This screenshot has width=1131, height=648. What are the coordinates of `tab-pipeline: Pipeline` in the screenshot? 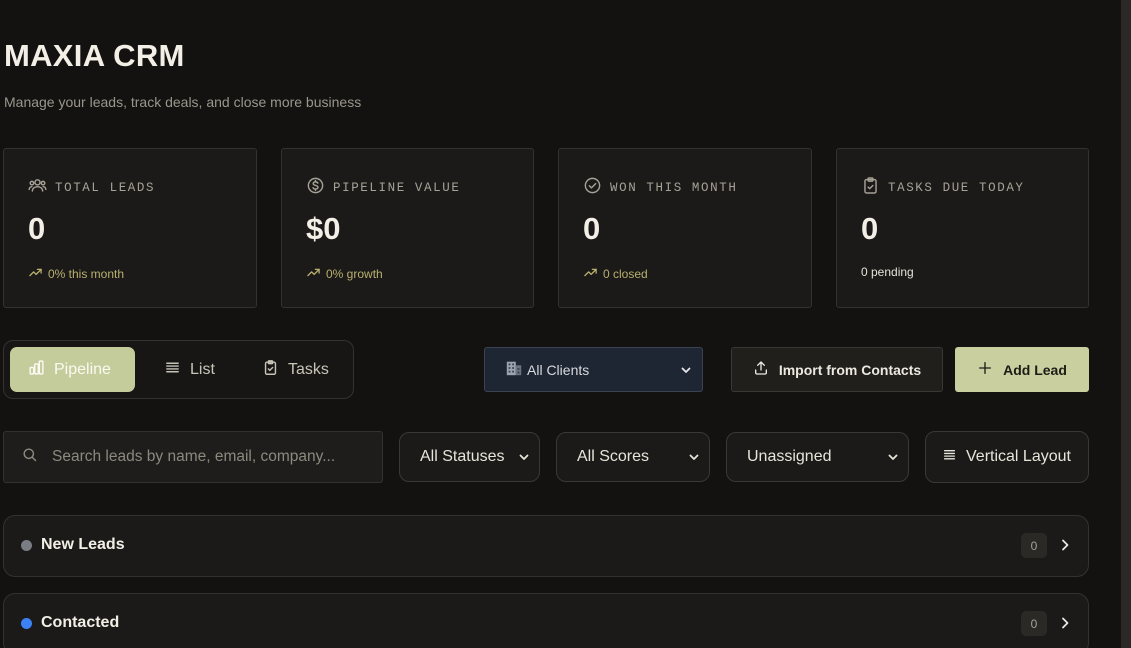 It's located at (72, 369).